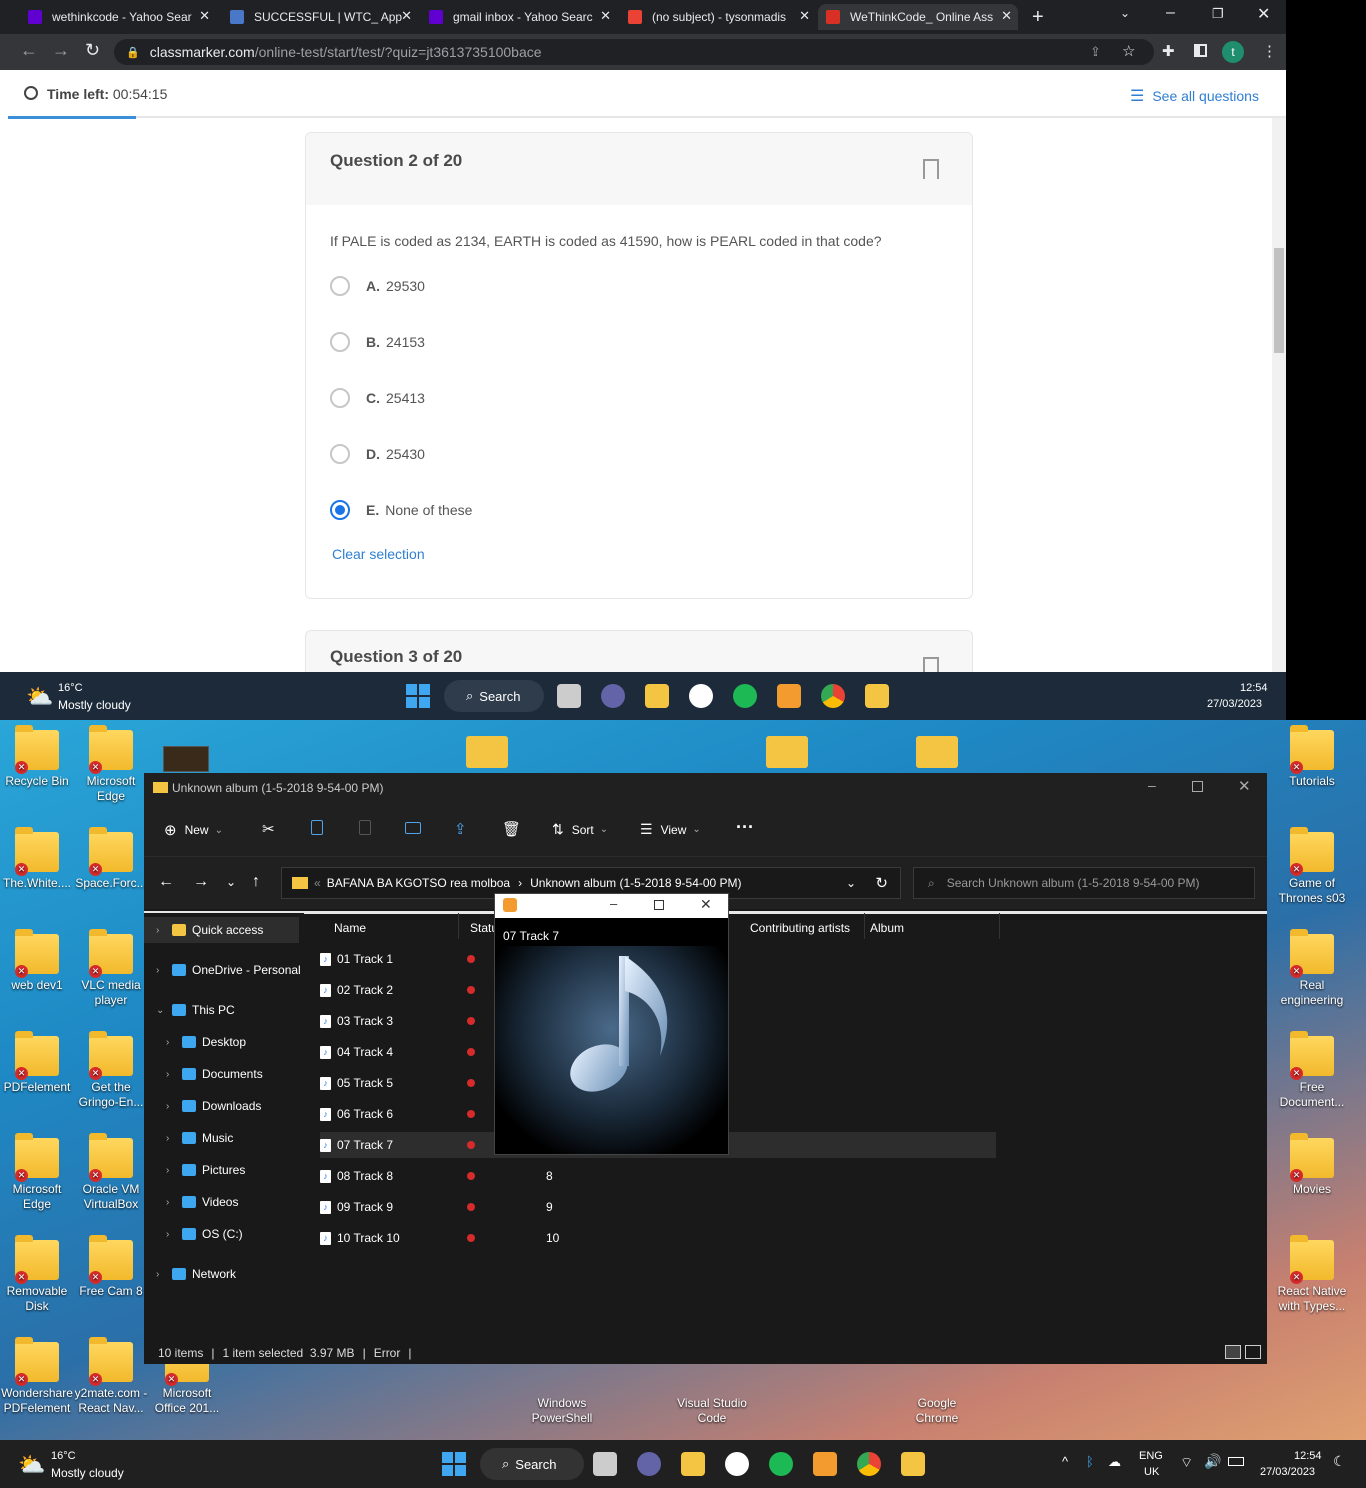 This screenshot has width=1366, height=1488. I want to click on desktop-icon: ✕ Movies, so click(1312, 1165).